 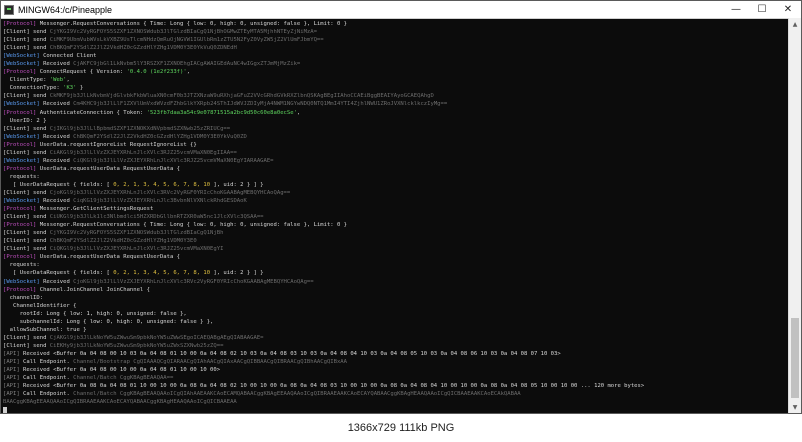 What do you see at coordinates (395, 306) in the screenshot?
I see `terminal-line: ChannelIdentifier {` at bounding box center [395, 306].